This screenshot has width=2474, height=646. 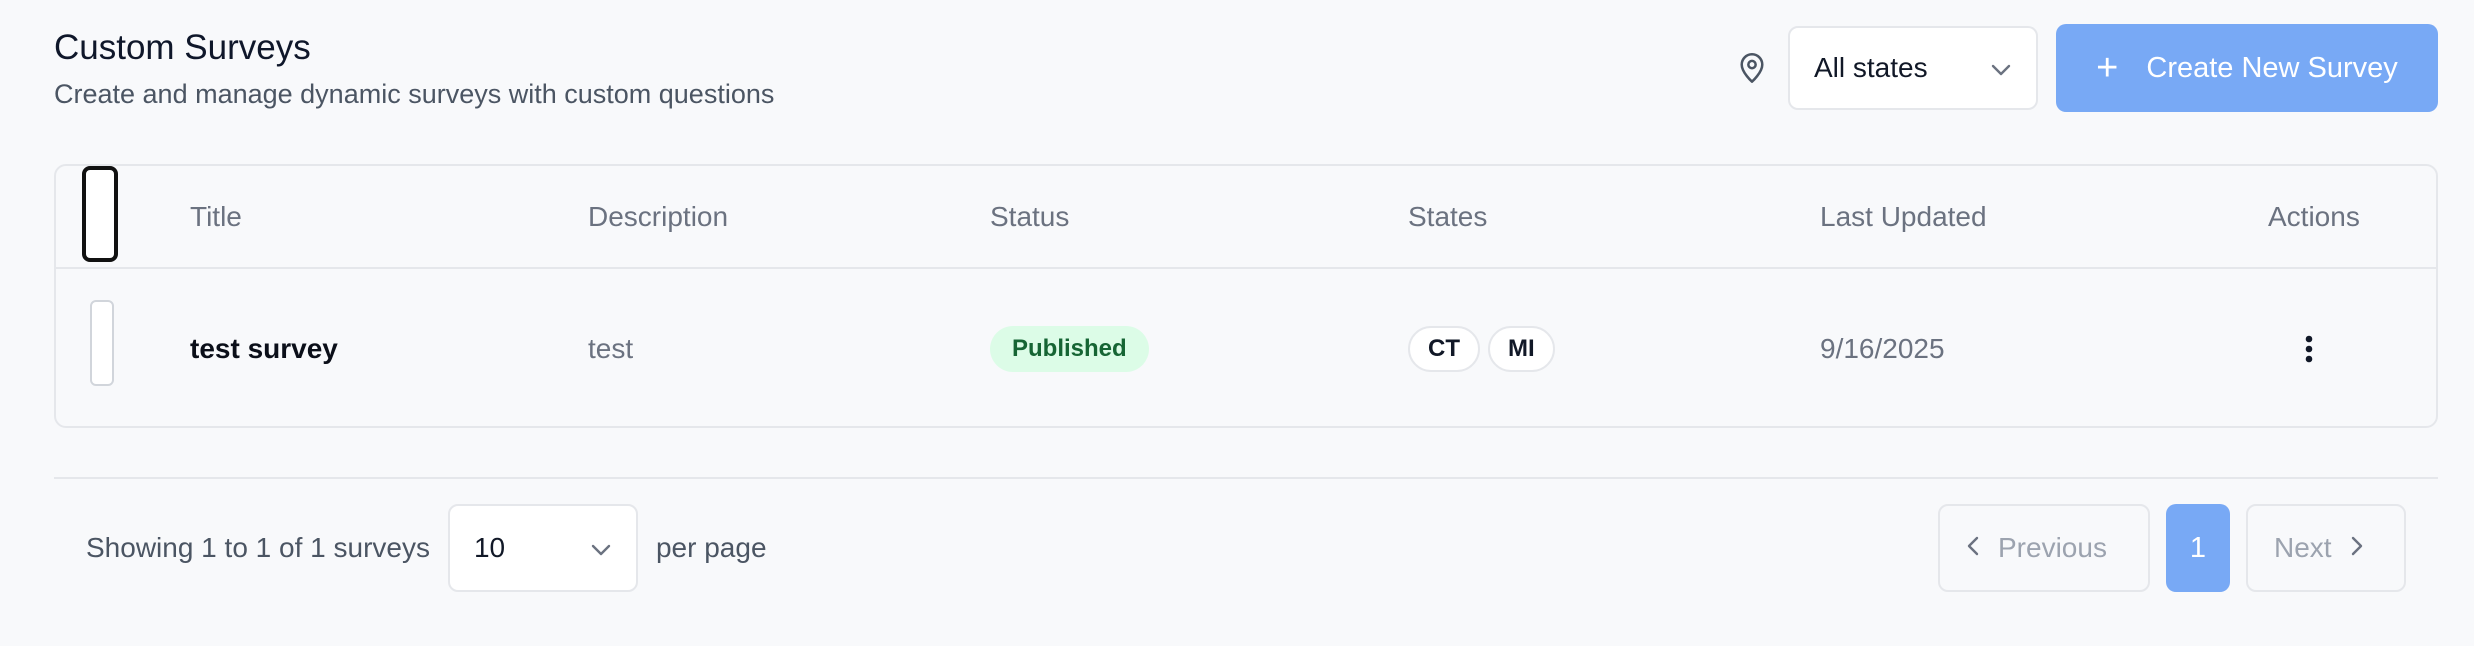 I want to click on previous-label: Previous, so click(x=2052, y=547).